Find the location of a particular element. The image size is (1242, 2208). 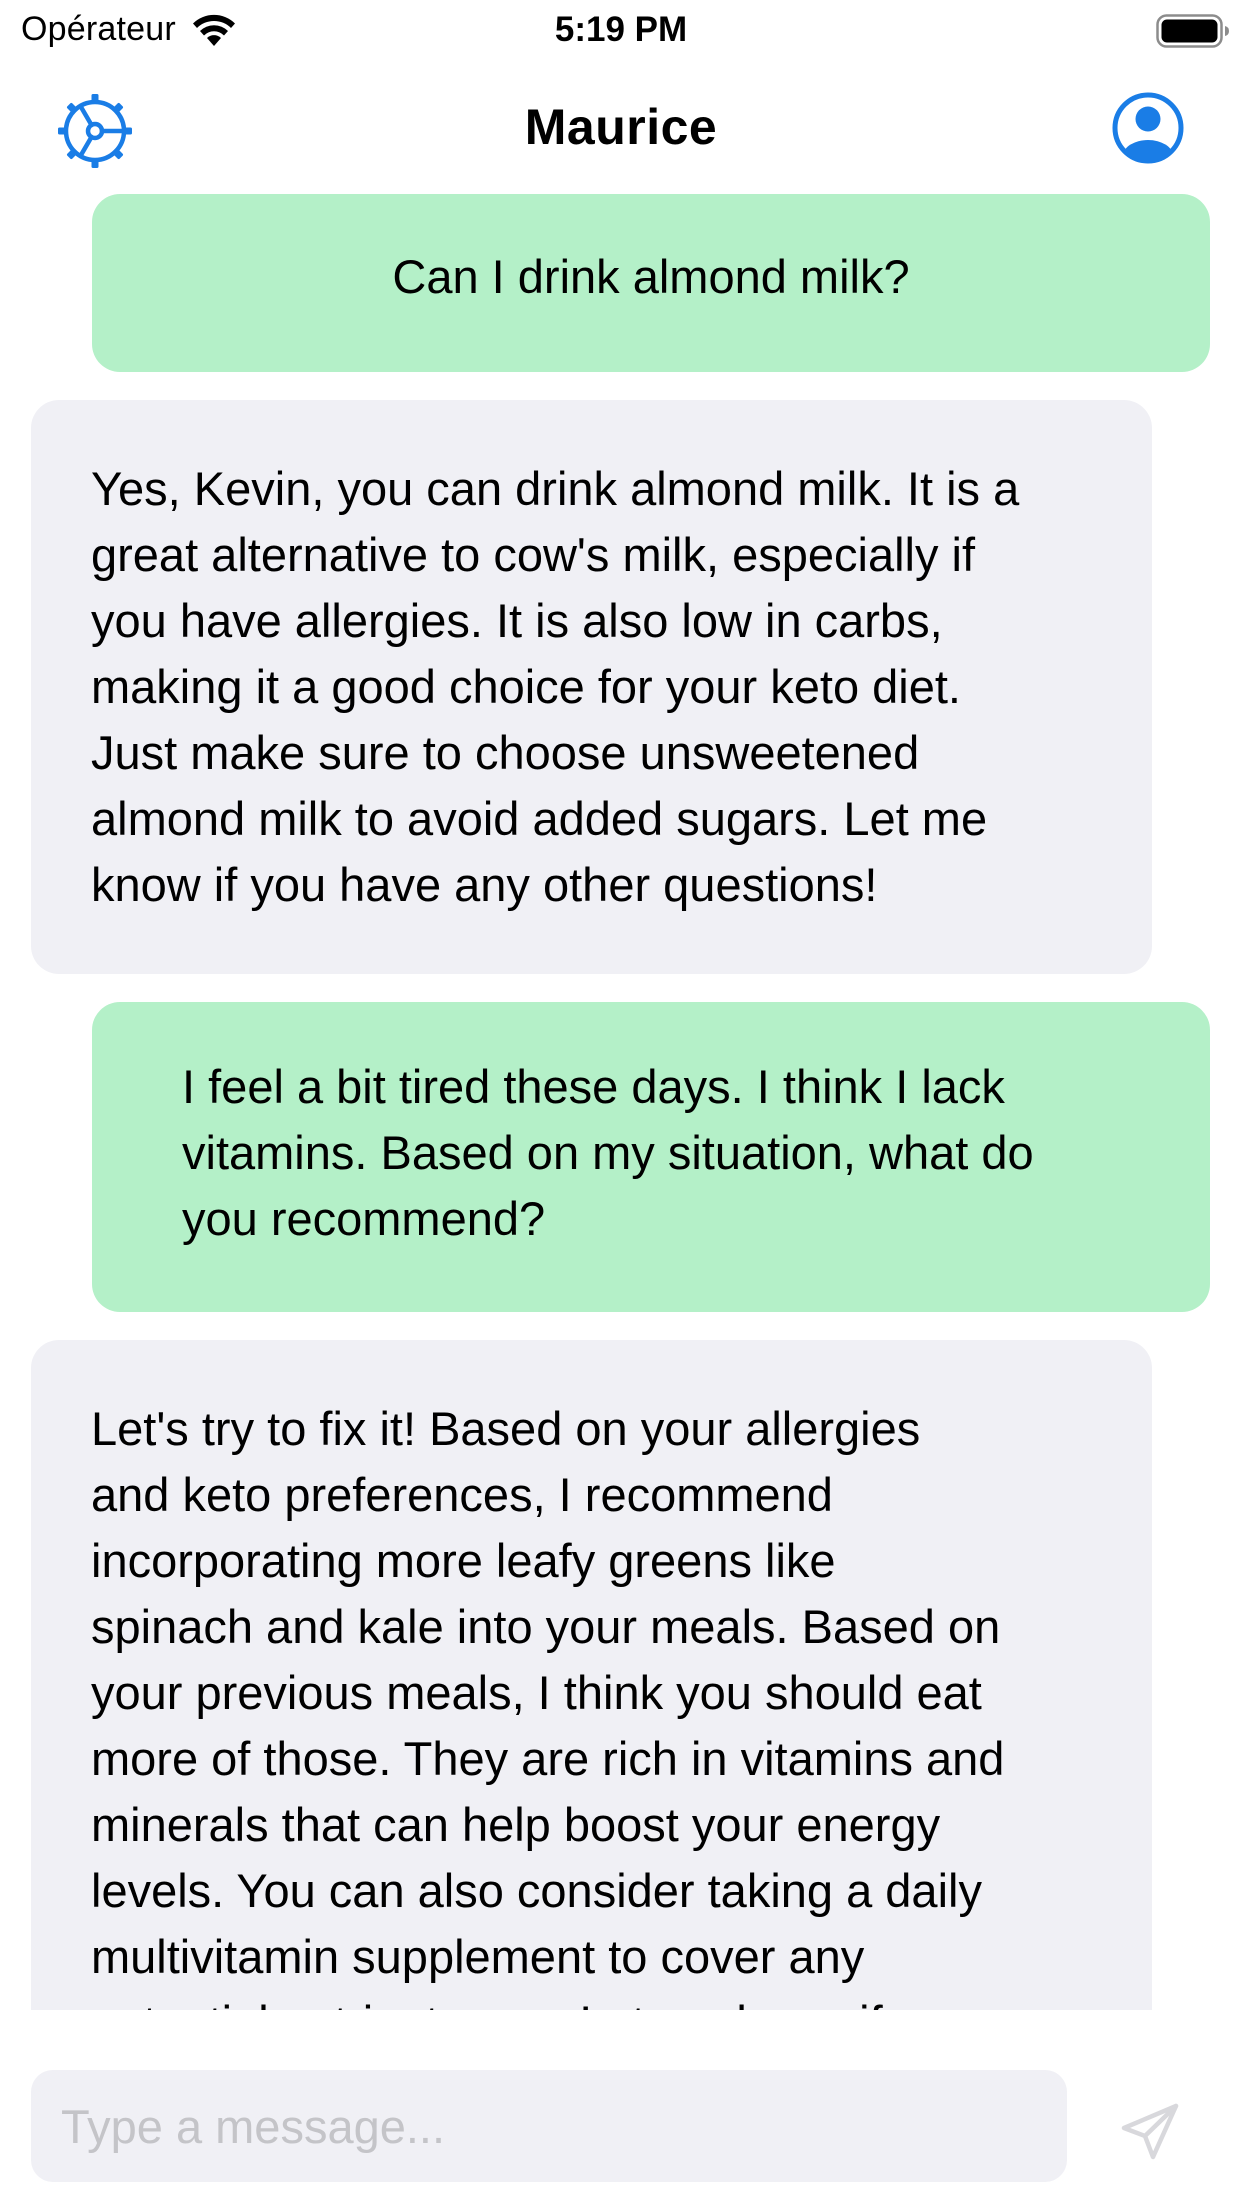

message-line: and keto preferences, I recommend is located at coordinates (462, 1494).